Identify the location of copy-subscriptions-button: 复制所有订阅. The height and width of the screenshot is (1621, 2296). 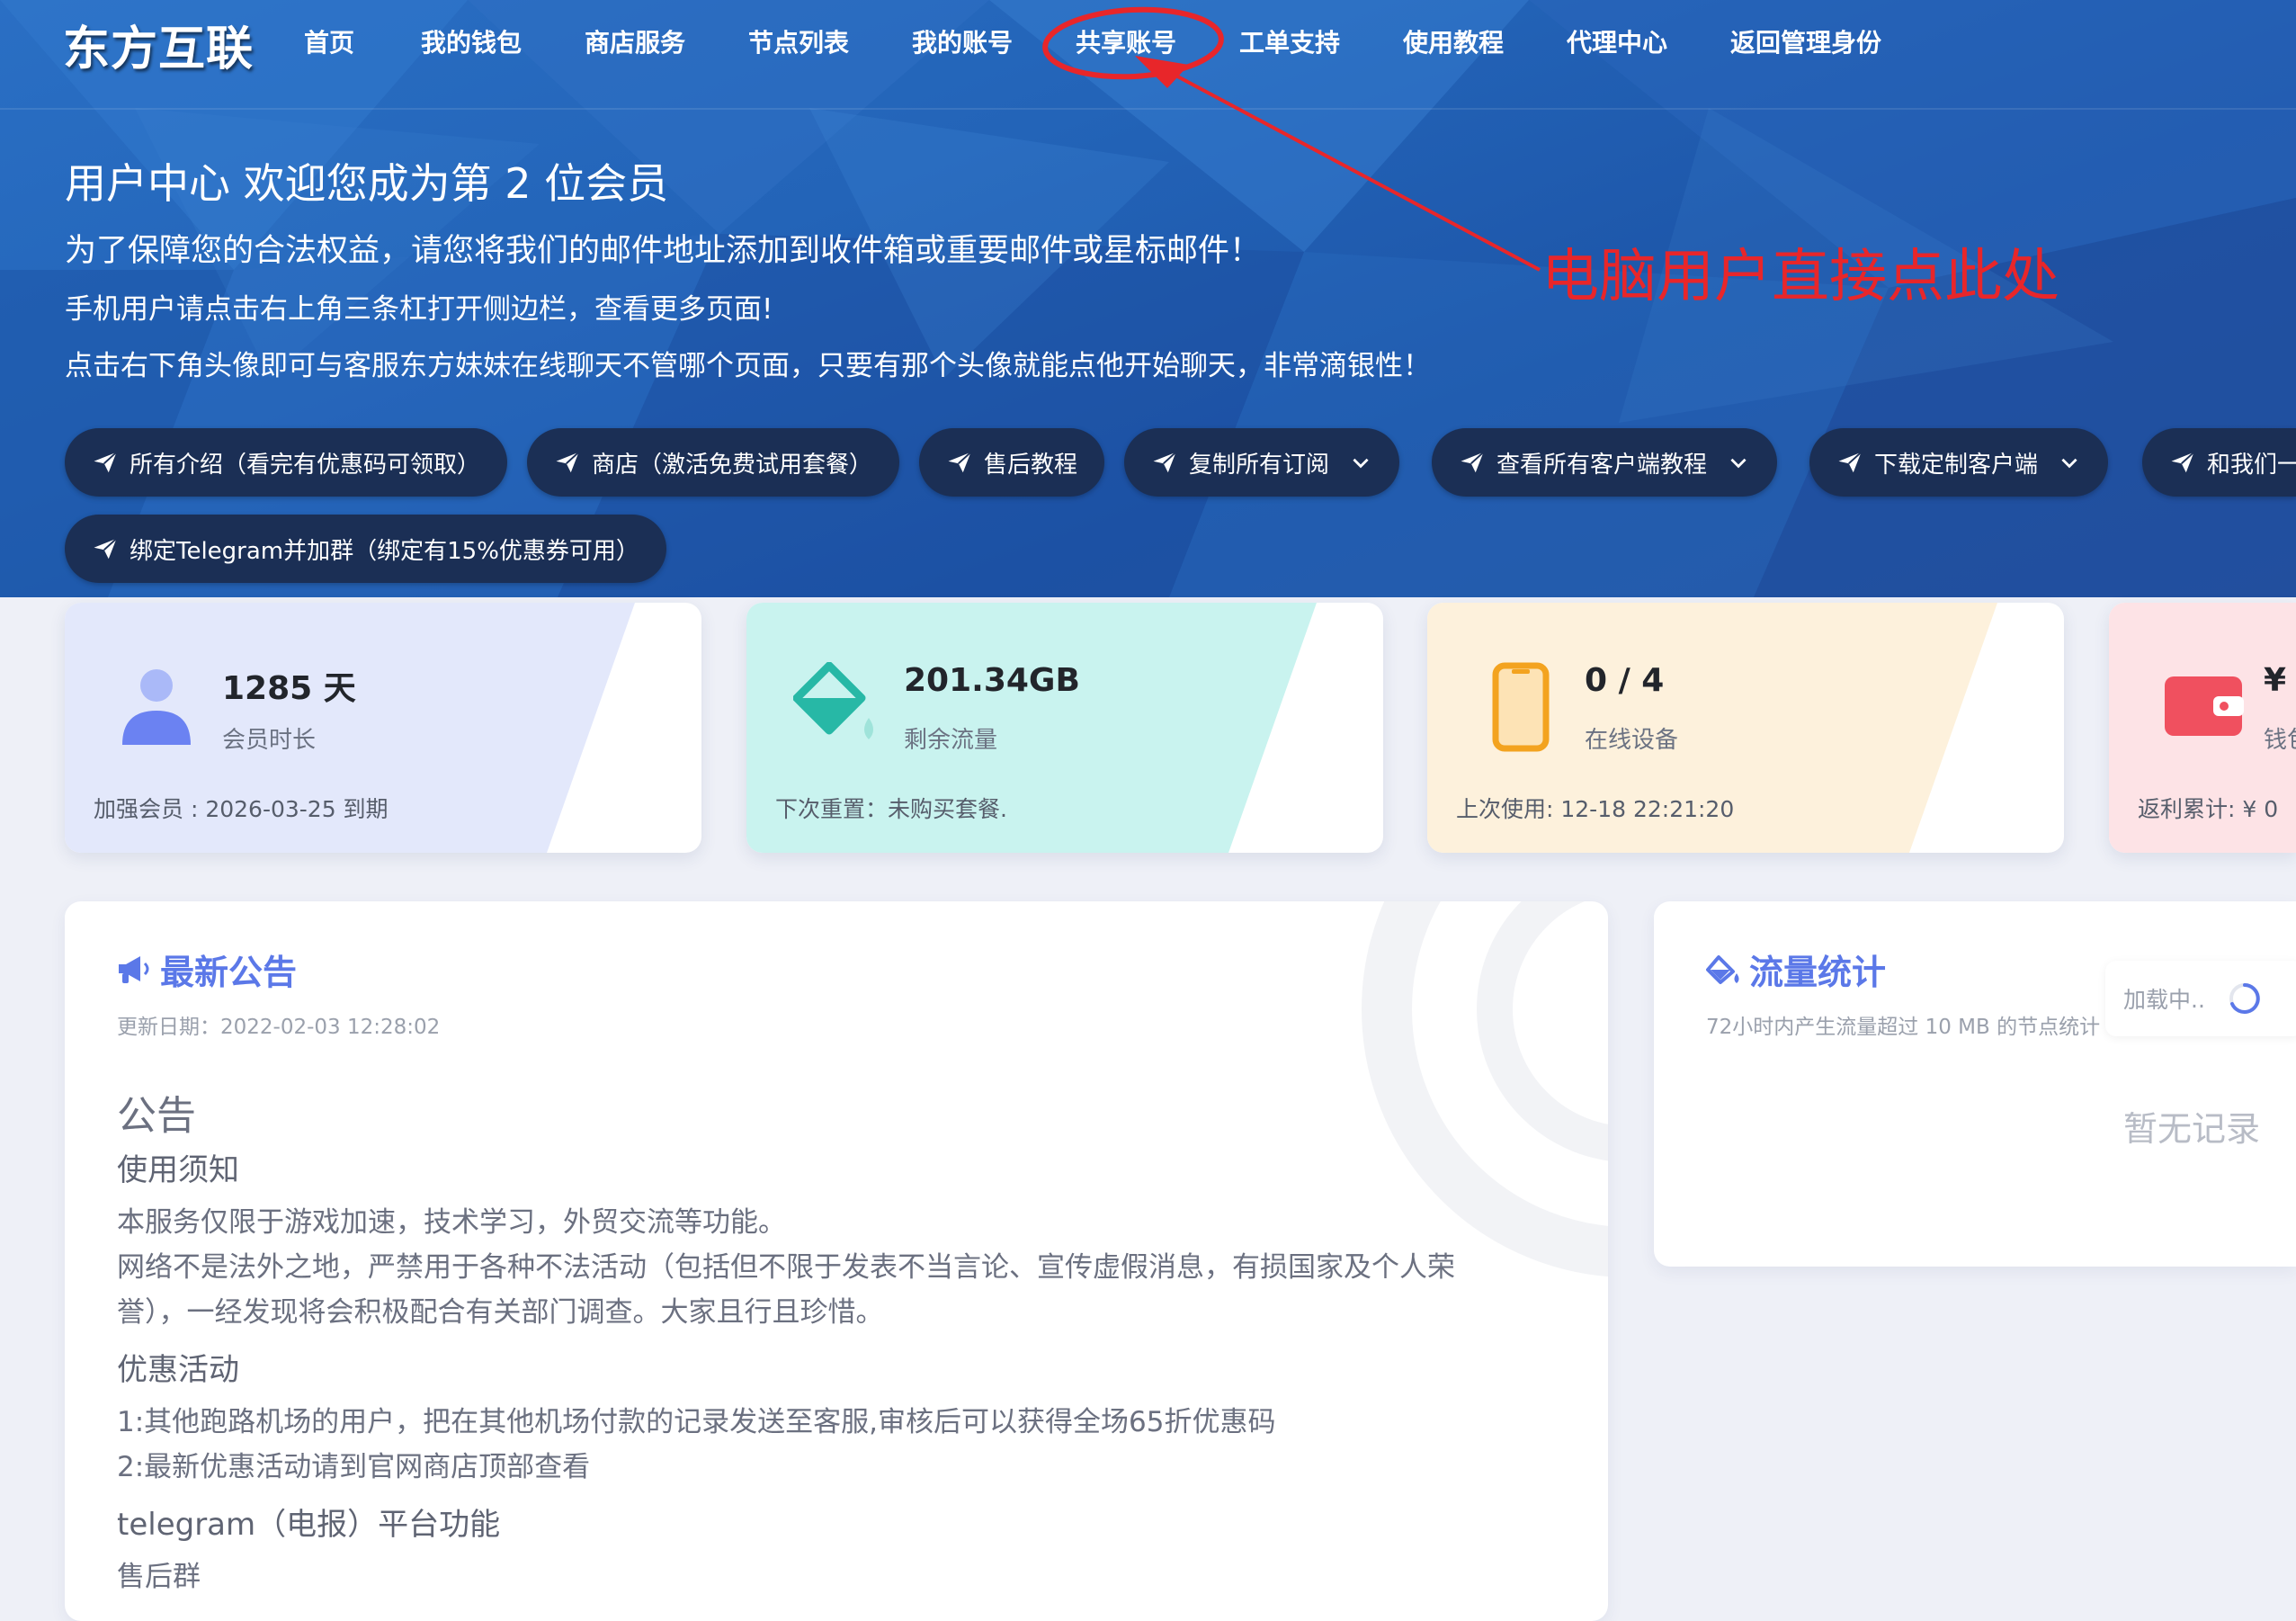
(1262, 462).